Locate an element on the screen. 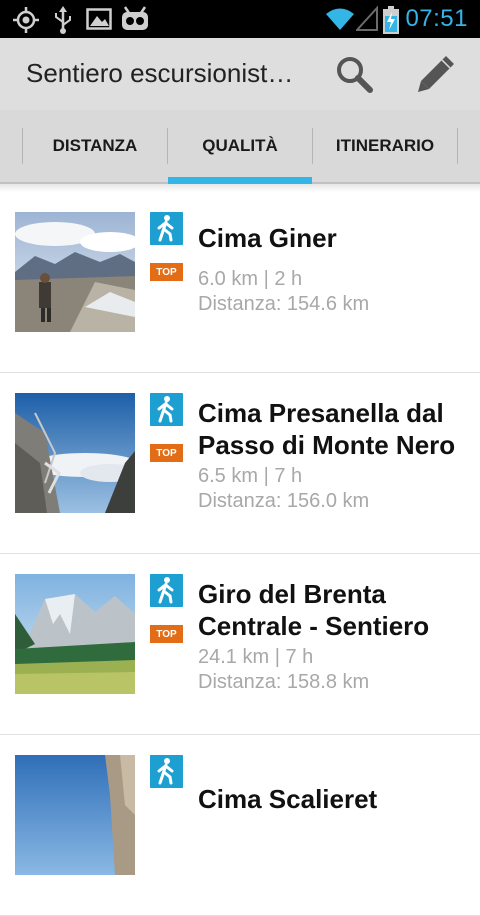 Image resolution: width=480 pixels, height=916 pixels. route-length-time: 6.5 km | 7 h is located at coordinates (250, 476).